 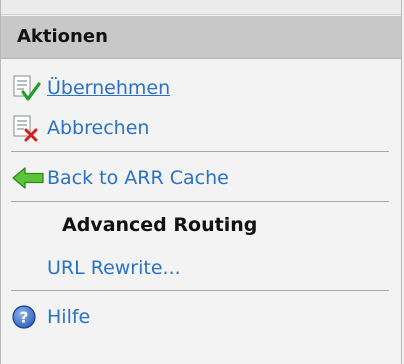 What do you see at coordinates (29, 178) in the screenshot?
I see `green-back-arrow-icon` at bounding box center [29, 178].